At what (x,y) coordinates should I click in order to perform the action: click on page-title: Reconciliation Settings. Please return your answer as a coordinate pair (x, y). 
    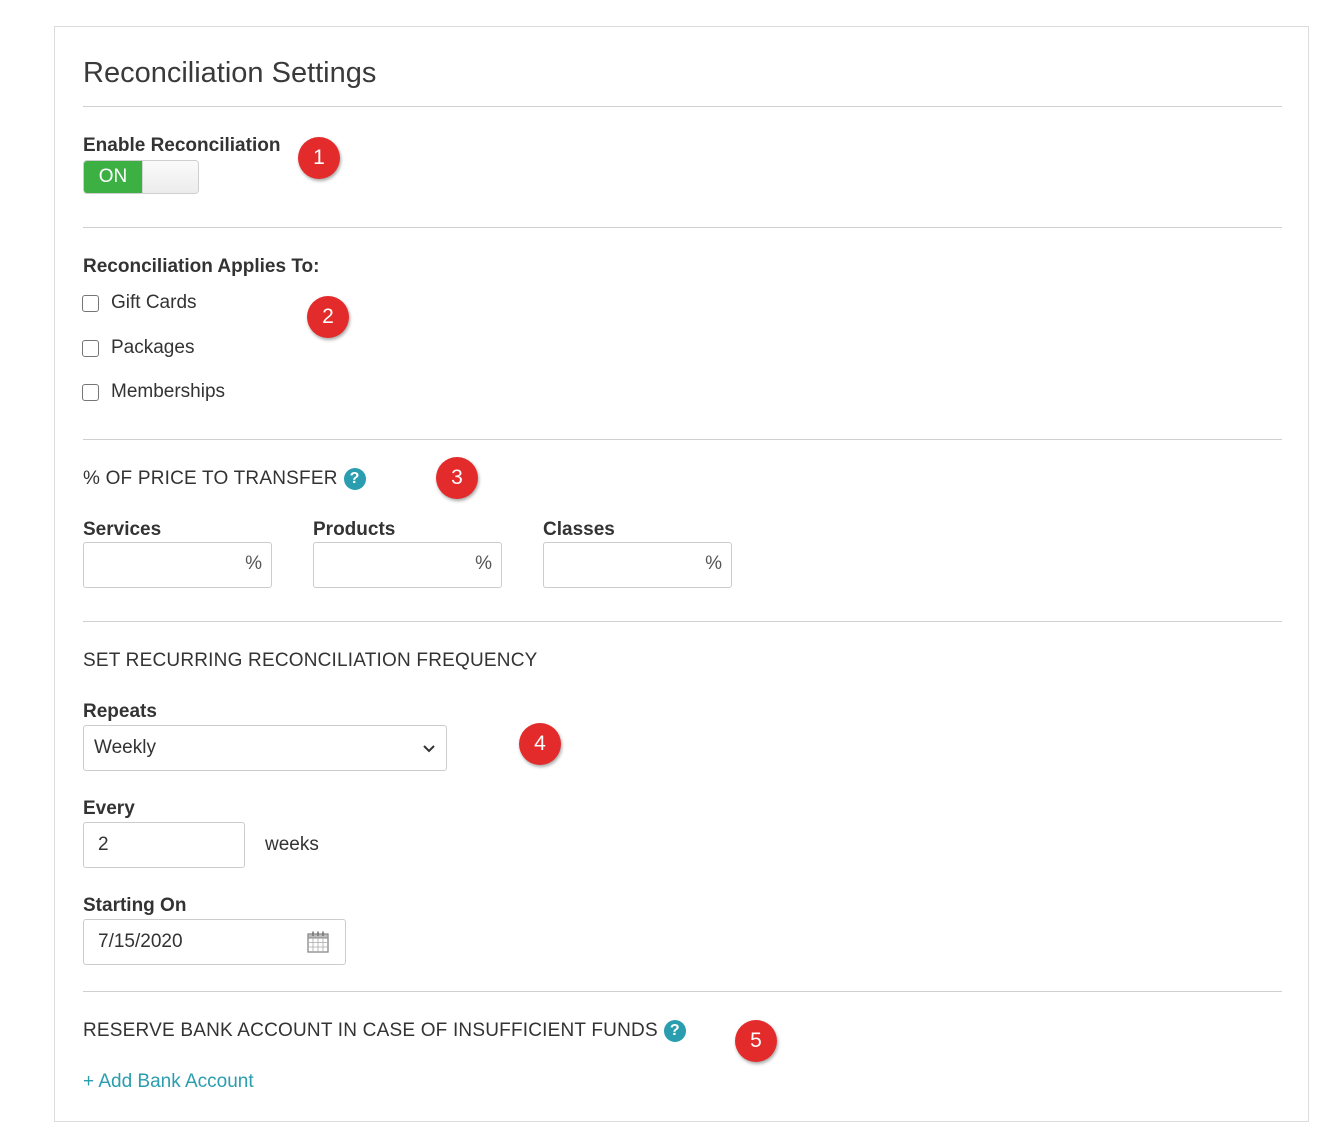
    Looking at the image, I should click on (230, 73).